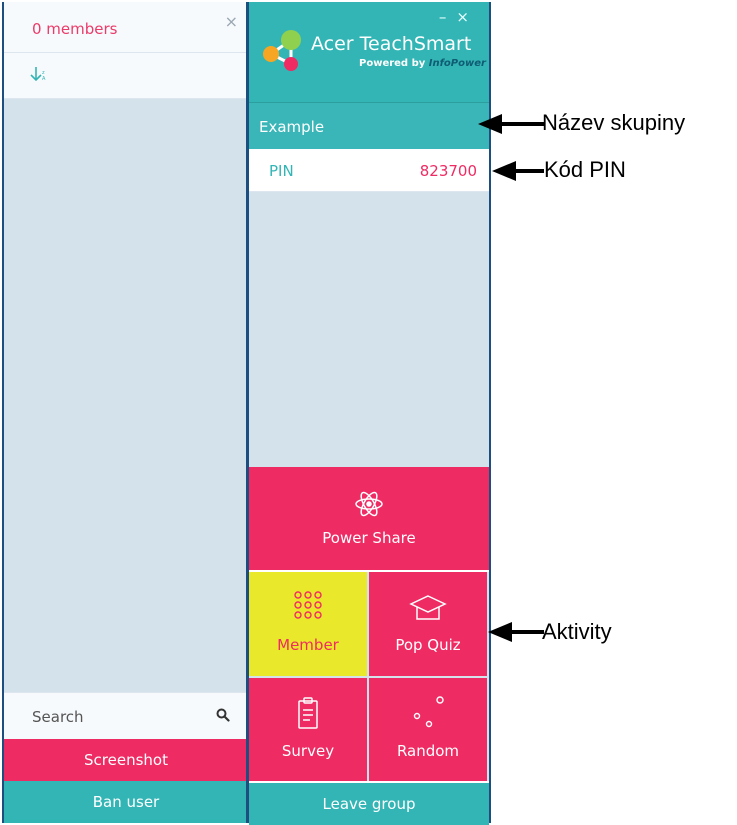 The width and height of the screenshot is (737, 825). Describe the element at coordinates (308, 605) in the screenshot. I see `member-grid-icon` at that location.